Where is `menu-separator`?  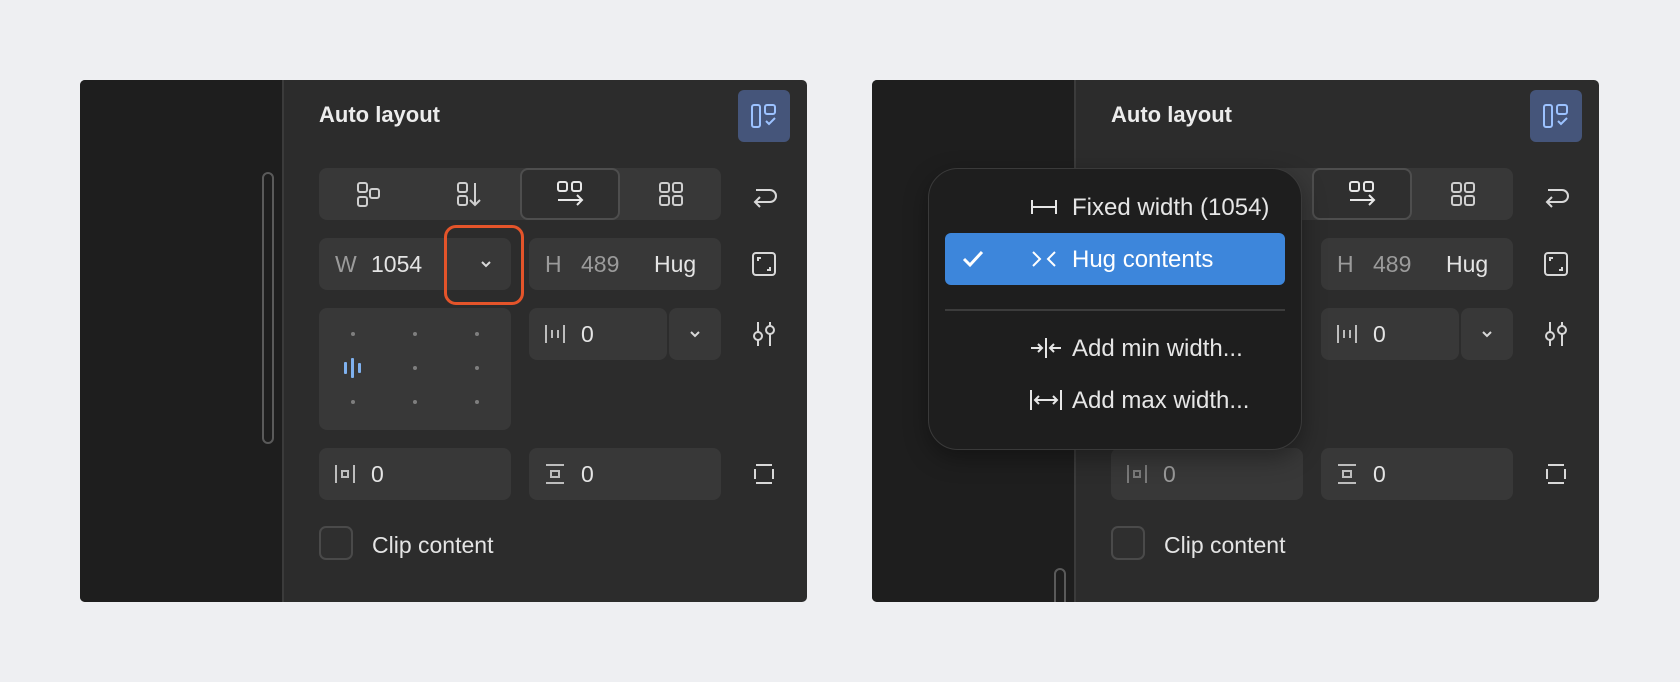 menu-separator is located at coordinates (1115, 310).